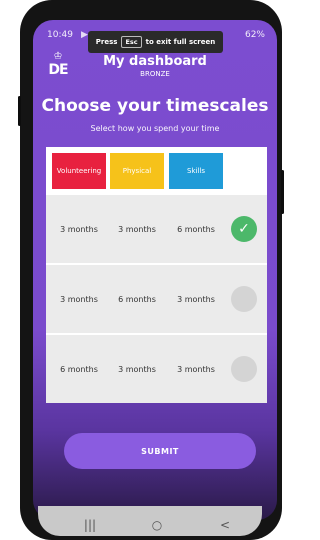 The height and width of the screenshot is (540, 320). What do you see at coordinates (155, 61) in the screenshot?
I see `page-title: My dashboard` at bounding box center [155, 61].